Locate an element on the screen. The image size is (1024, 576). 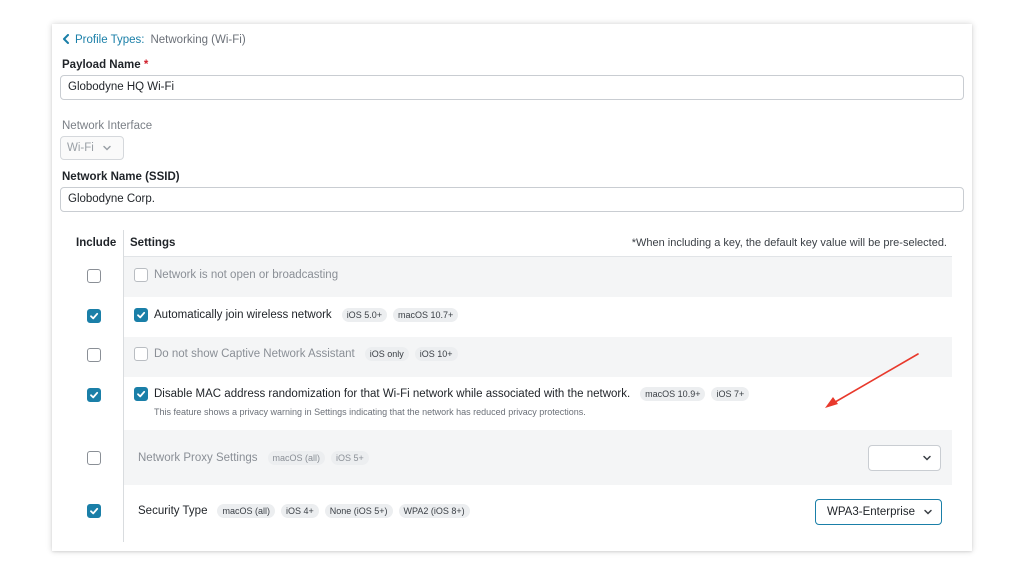
security-type-select: WPA3-Enterprise is located at coordinates (878, 512).